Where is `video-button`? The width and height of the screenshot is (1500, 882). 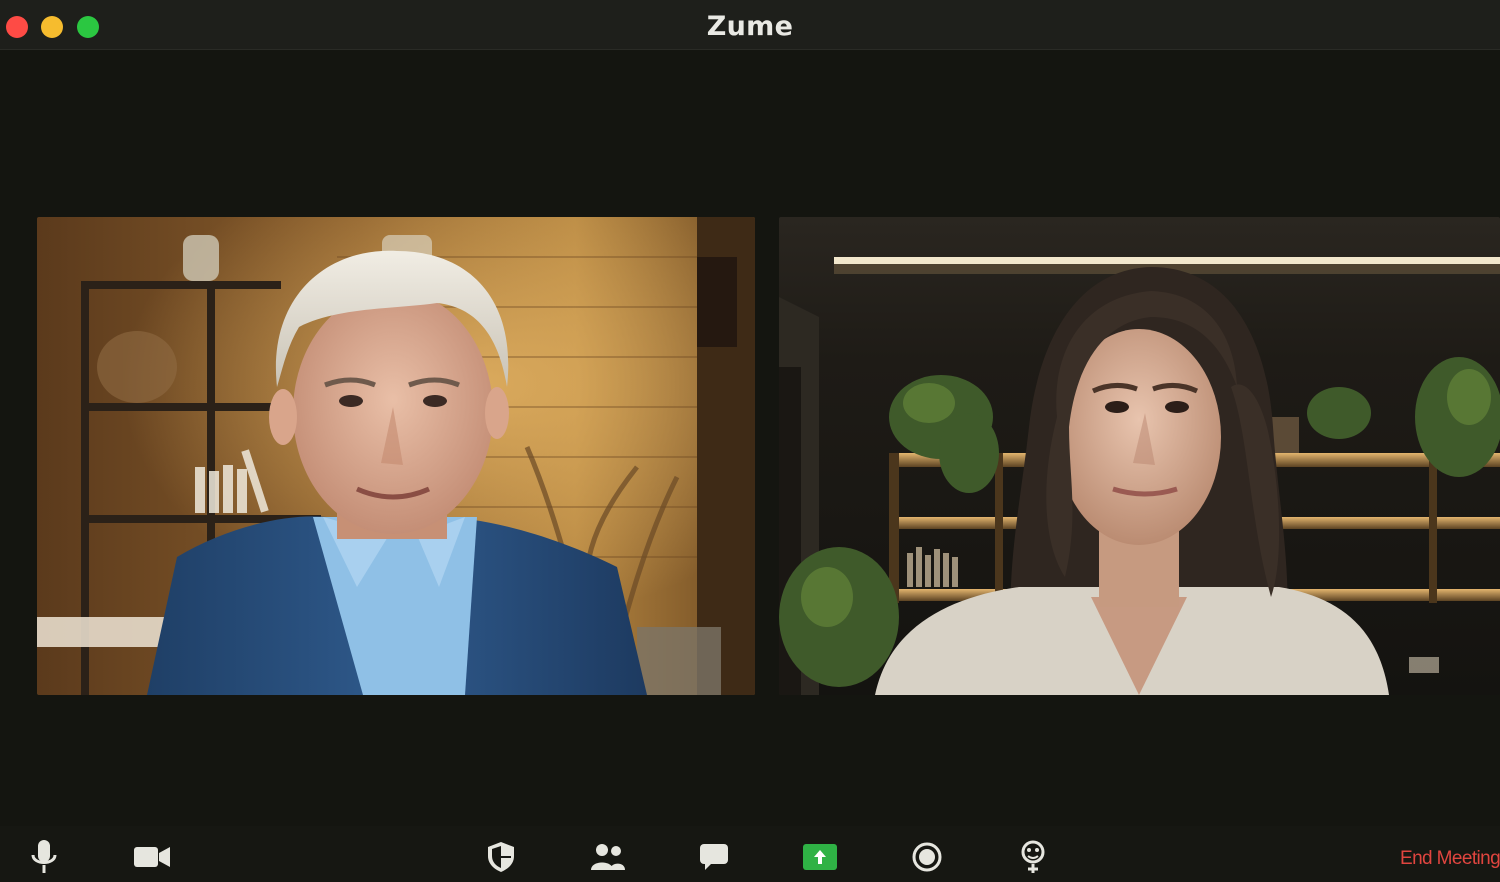 video-button is located at coordinates (152, 857).